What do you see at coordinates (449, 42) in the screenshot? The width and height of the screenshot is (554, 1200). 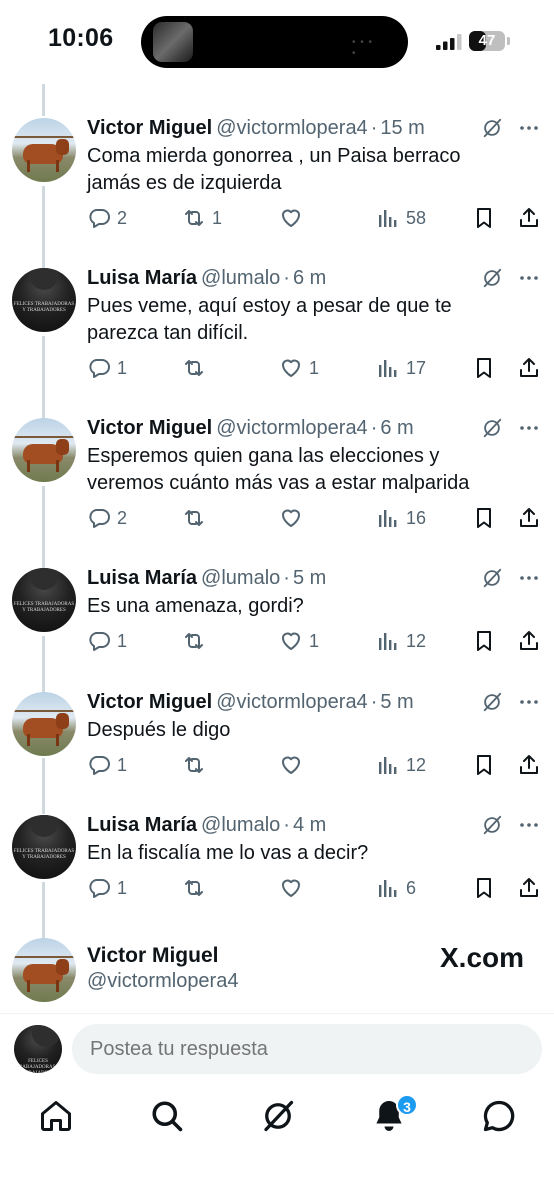 I see `cellular-signal-icon` at bounding box center [449, 42].